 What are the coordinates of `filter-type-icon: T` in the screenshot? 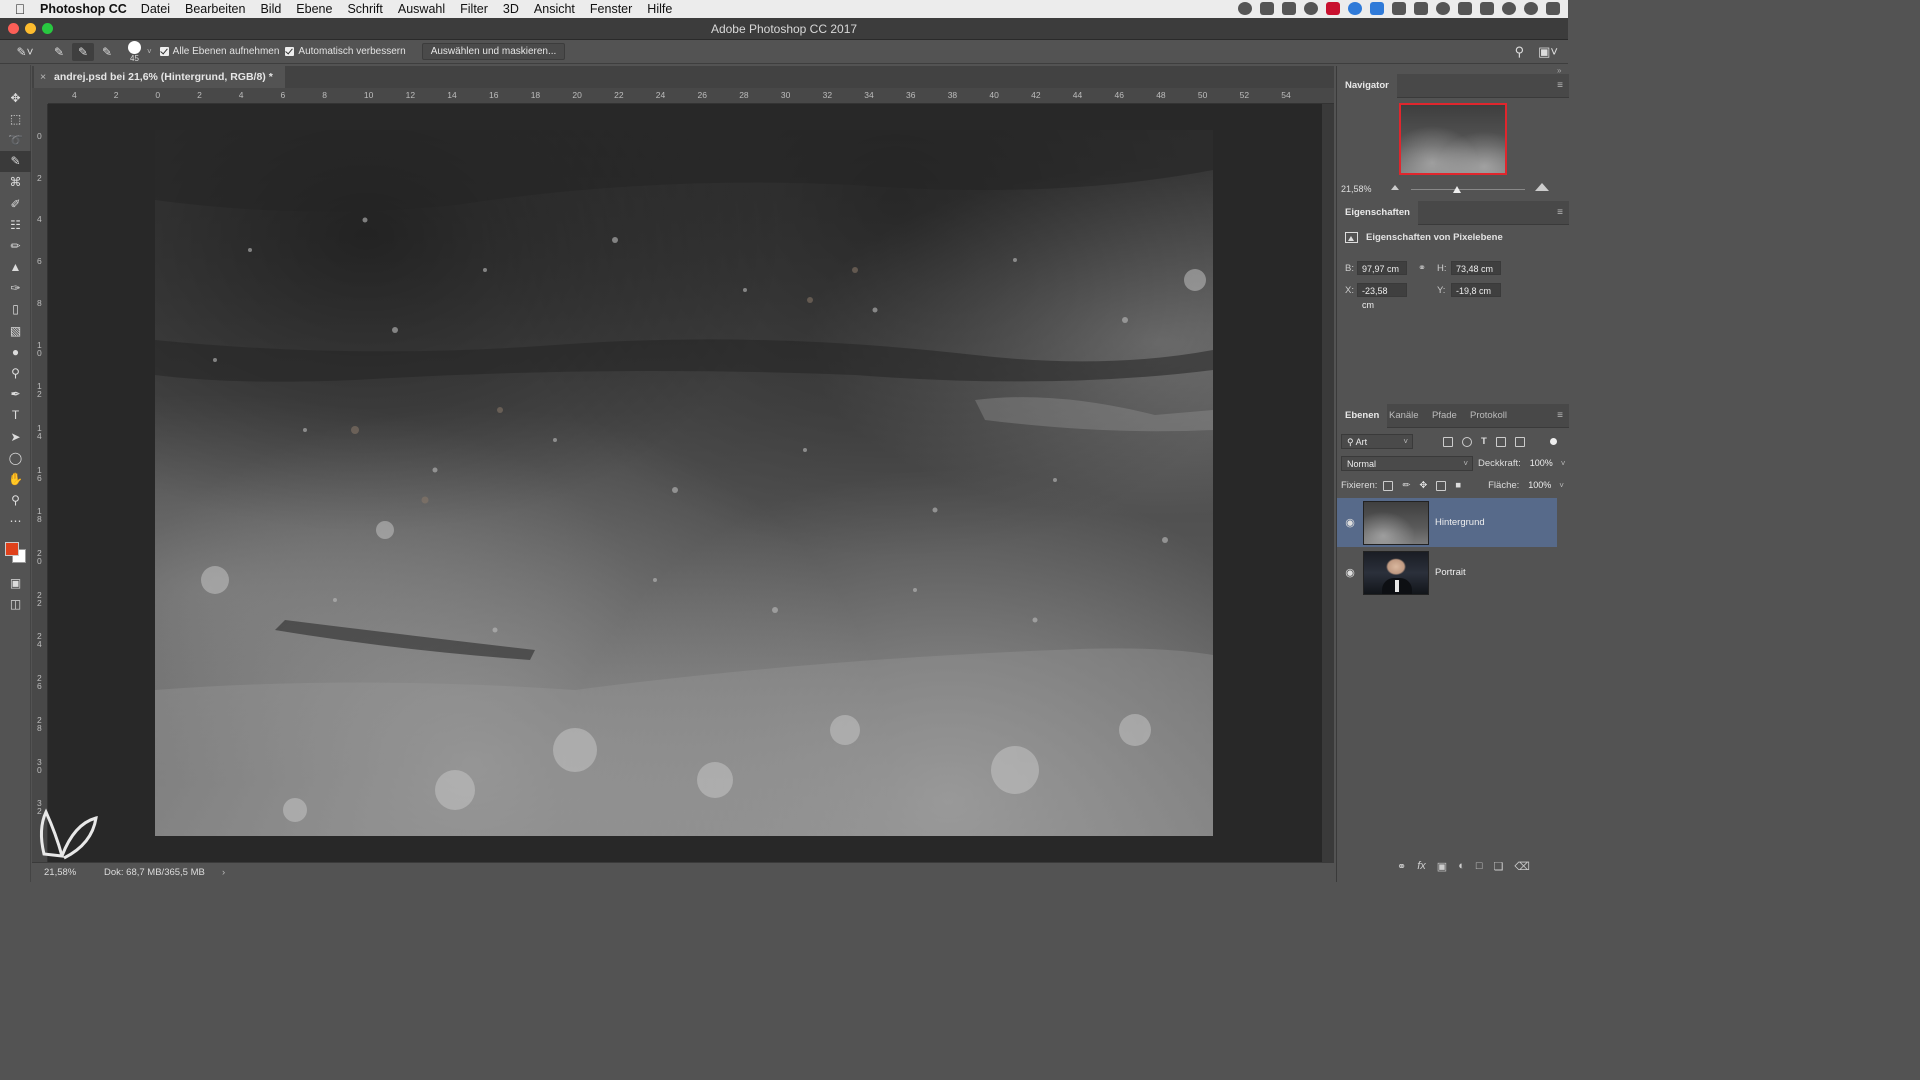 It's located at (1484, 441).